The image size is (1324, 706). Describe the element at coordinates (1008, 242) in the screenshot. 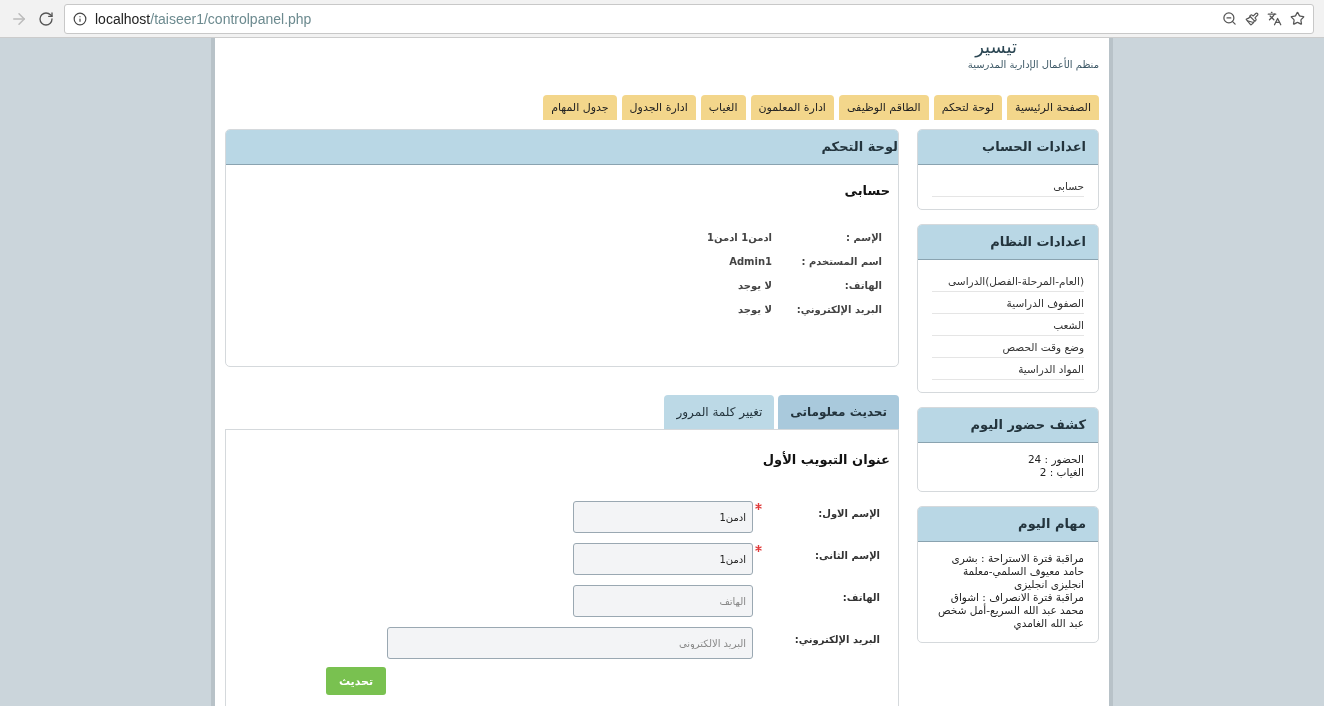

I see `card-title: اعدادات النظام` at that location.